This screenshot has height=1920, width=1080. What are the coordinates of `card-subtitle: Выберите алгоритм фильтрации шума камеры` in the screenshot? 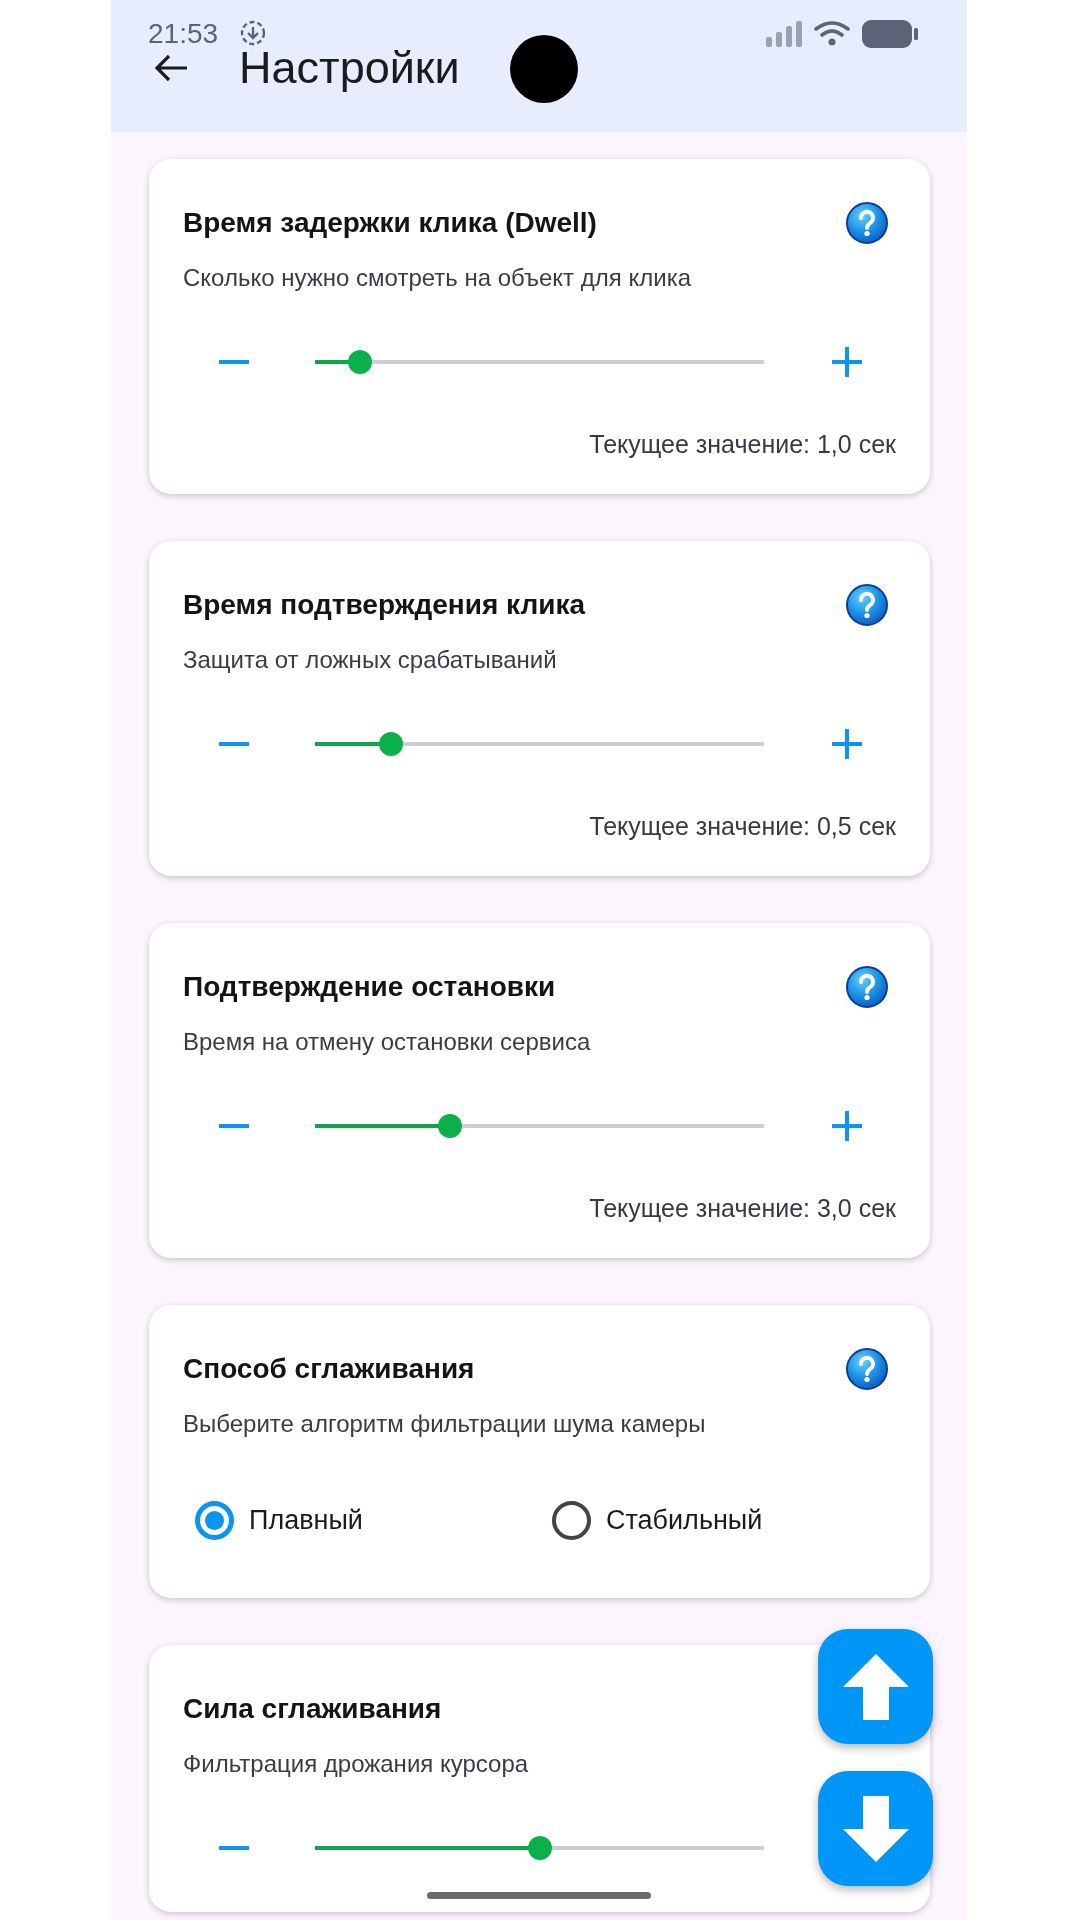 It's located at (444, 1423).